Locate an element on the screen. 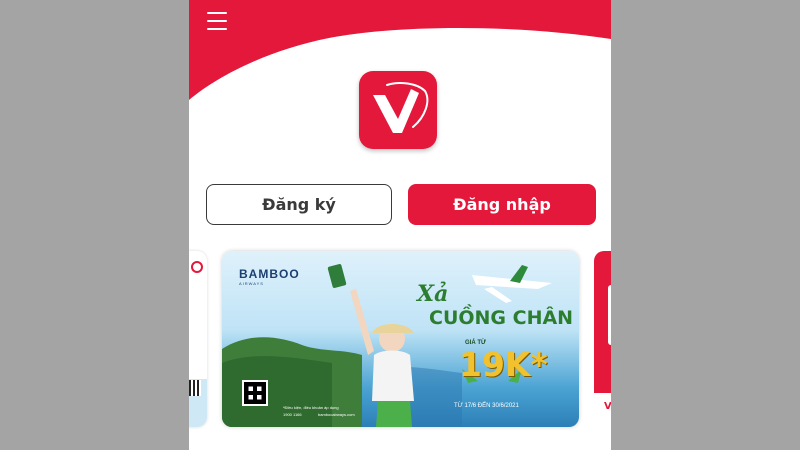 The width and height of the screenshot is (800, 450). register-button: Đăng ký is located at coordinates (299, 204).